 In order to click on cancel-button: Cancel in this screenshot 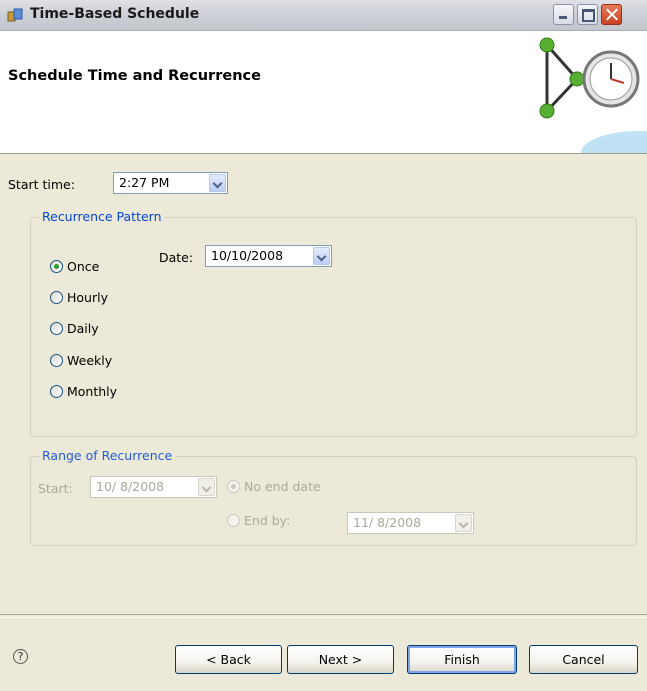, I will do `click(583, 659)`.